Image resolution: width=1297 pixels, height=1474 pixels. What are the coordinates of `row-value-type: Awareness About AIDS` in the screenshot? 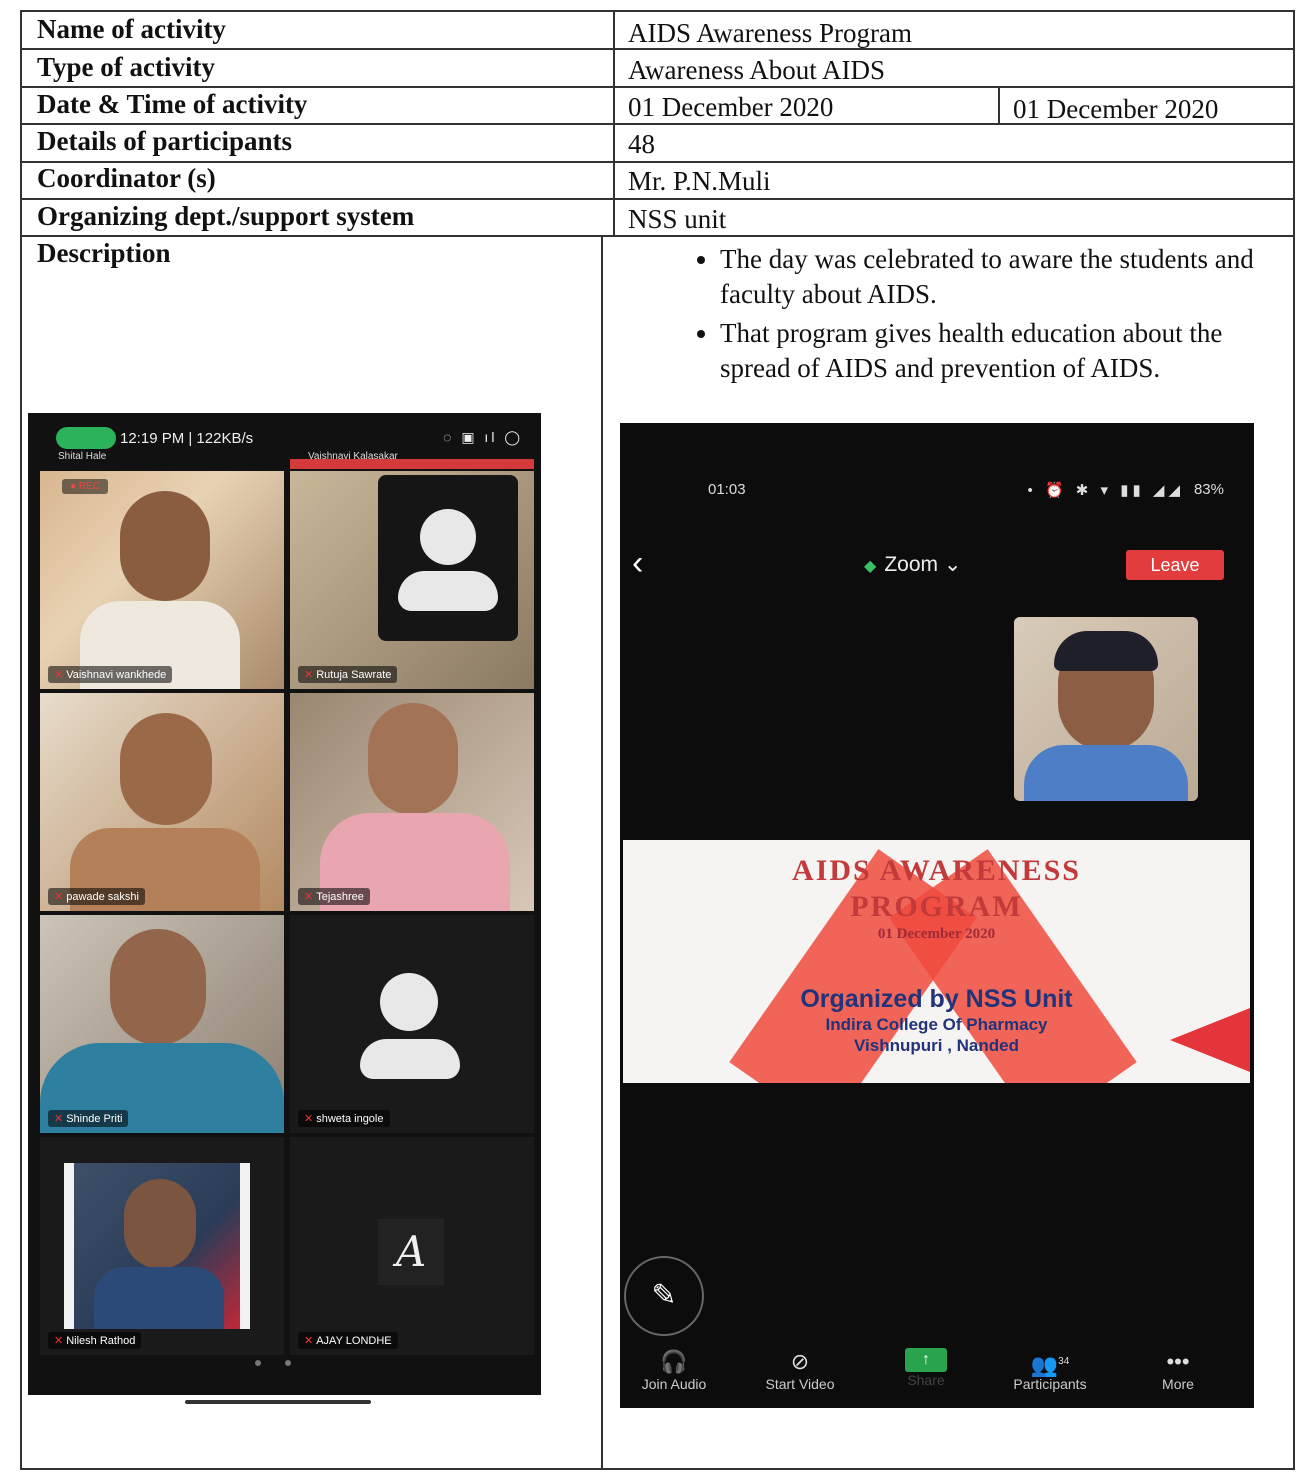 It's located at (757, 70).